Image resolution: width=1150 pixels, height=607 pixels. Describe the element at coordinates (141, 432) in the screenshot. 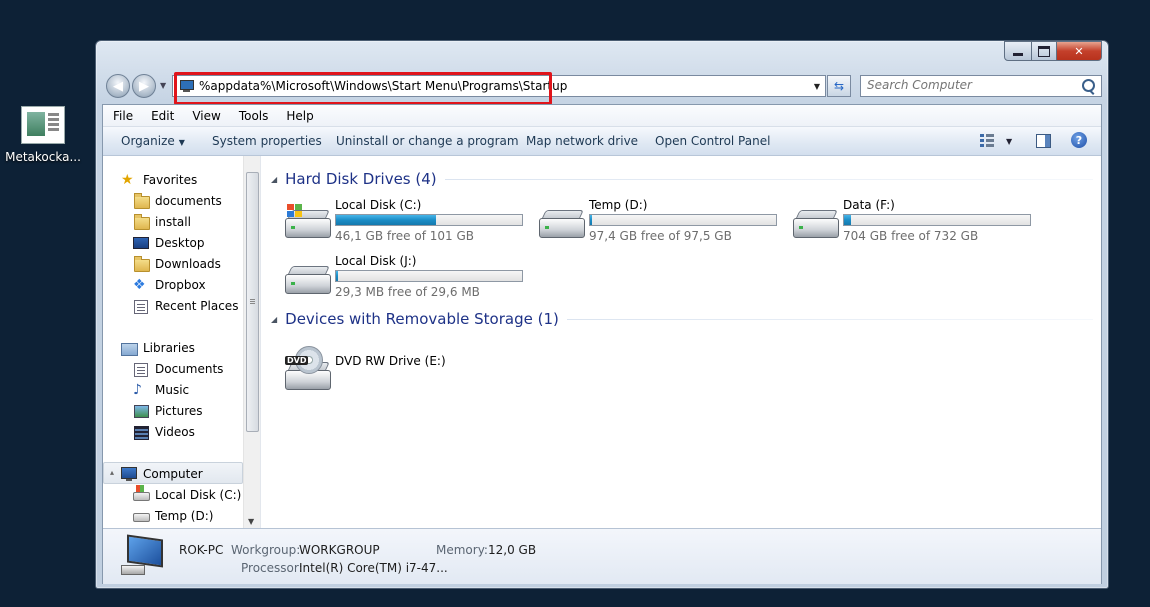

I see `videos-icon` at that location.